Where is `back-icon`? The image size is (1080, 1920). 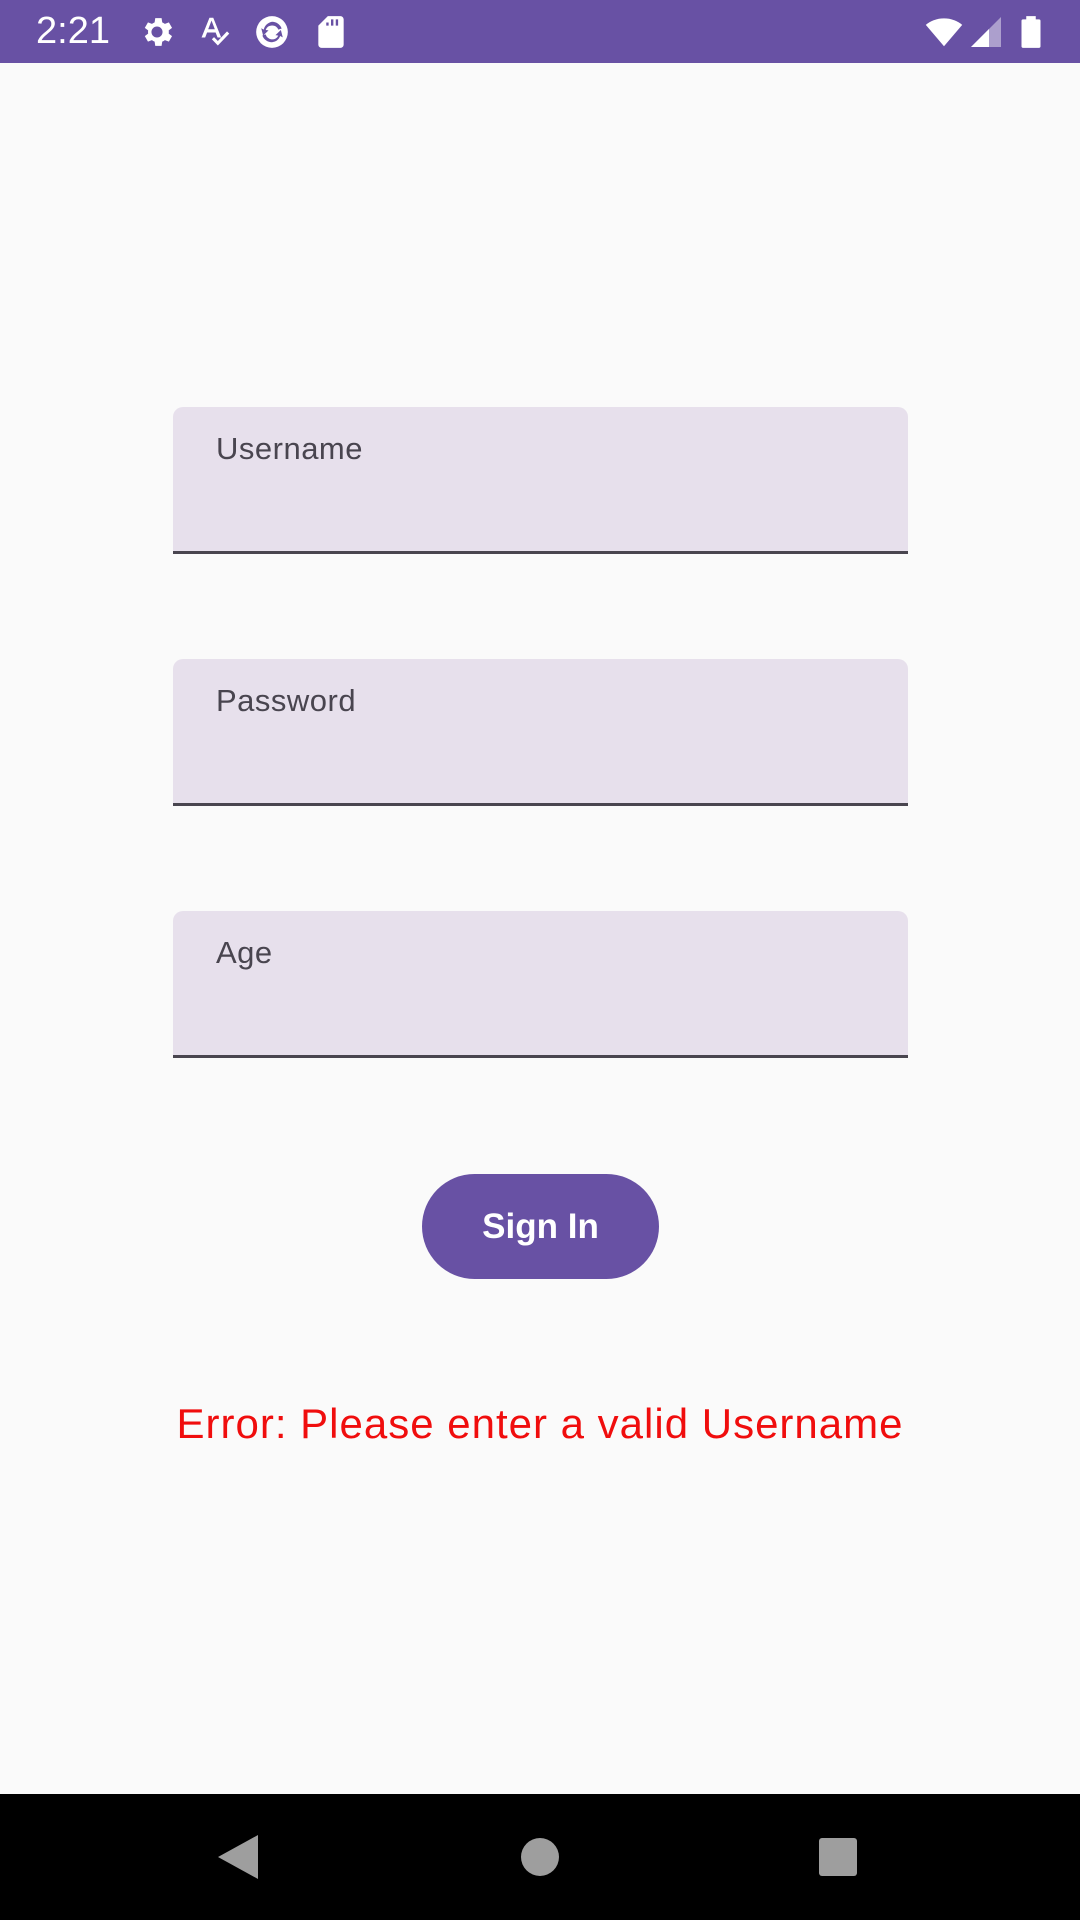
back-icon is located at coordinates (238, 1857).